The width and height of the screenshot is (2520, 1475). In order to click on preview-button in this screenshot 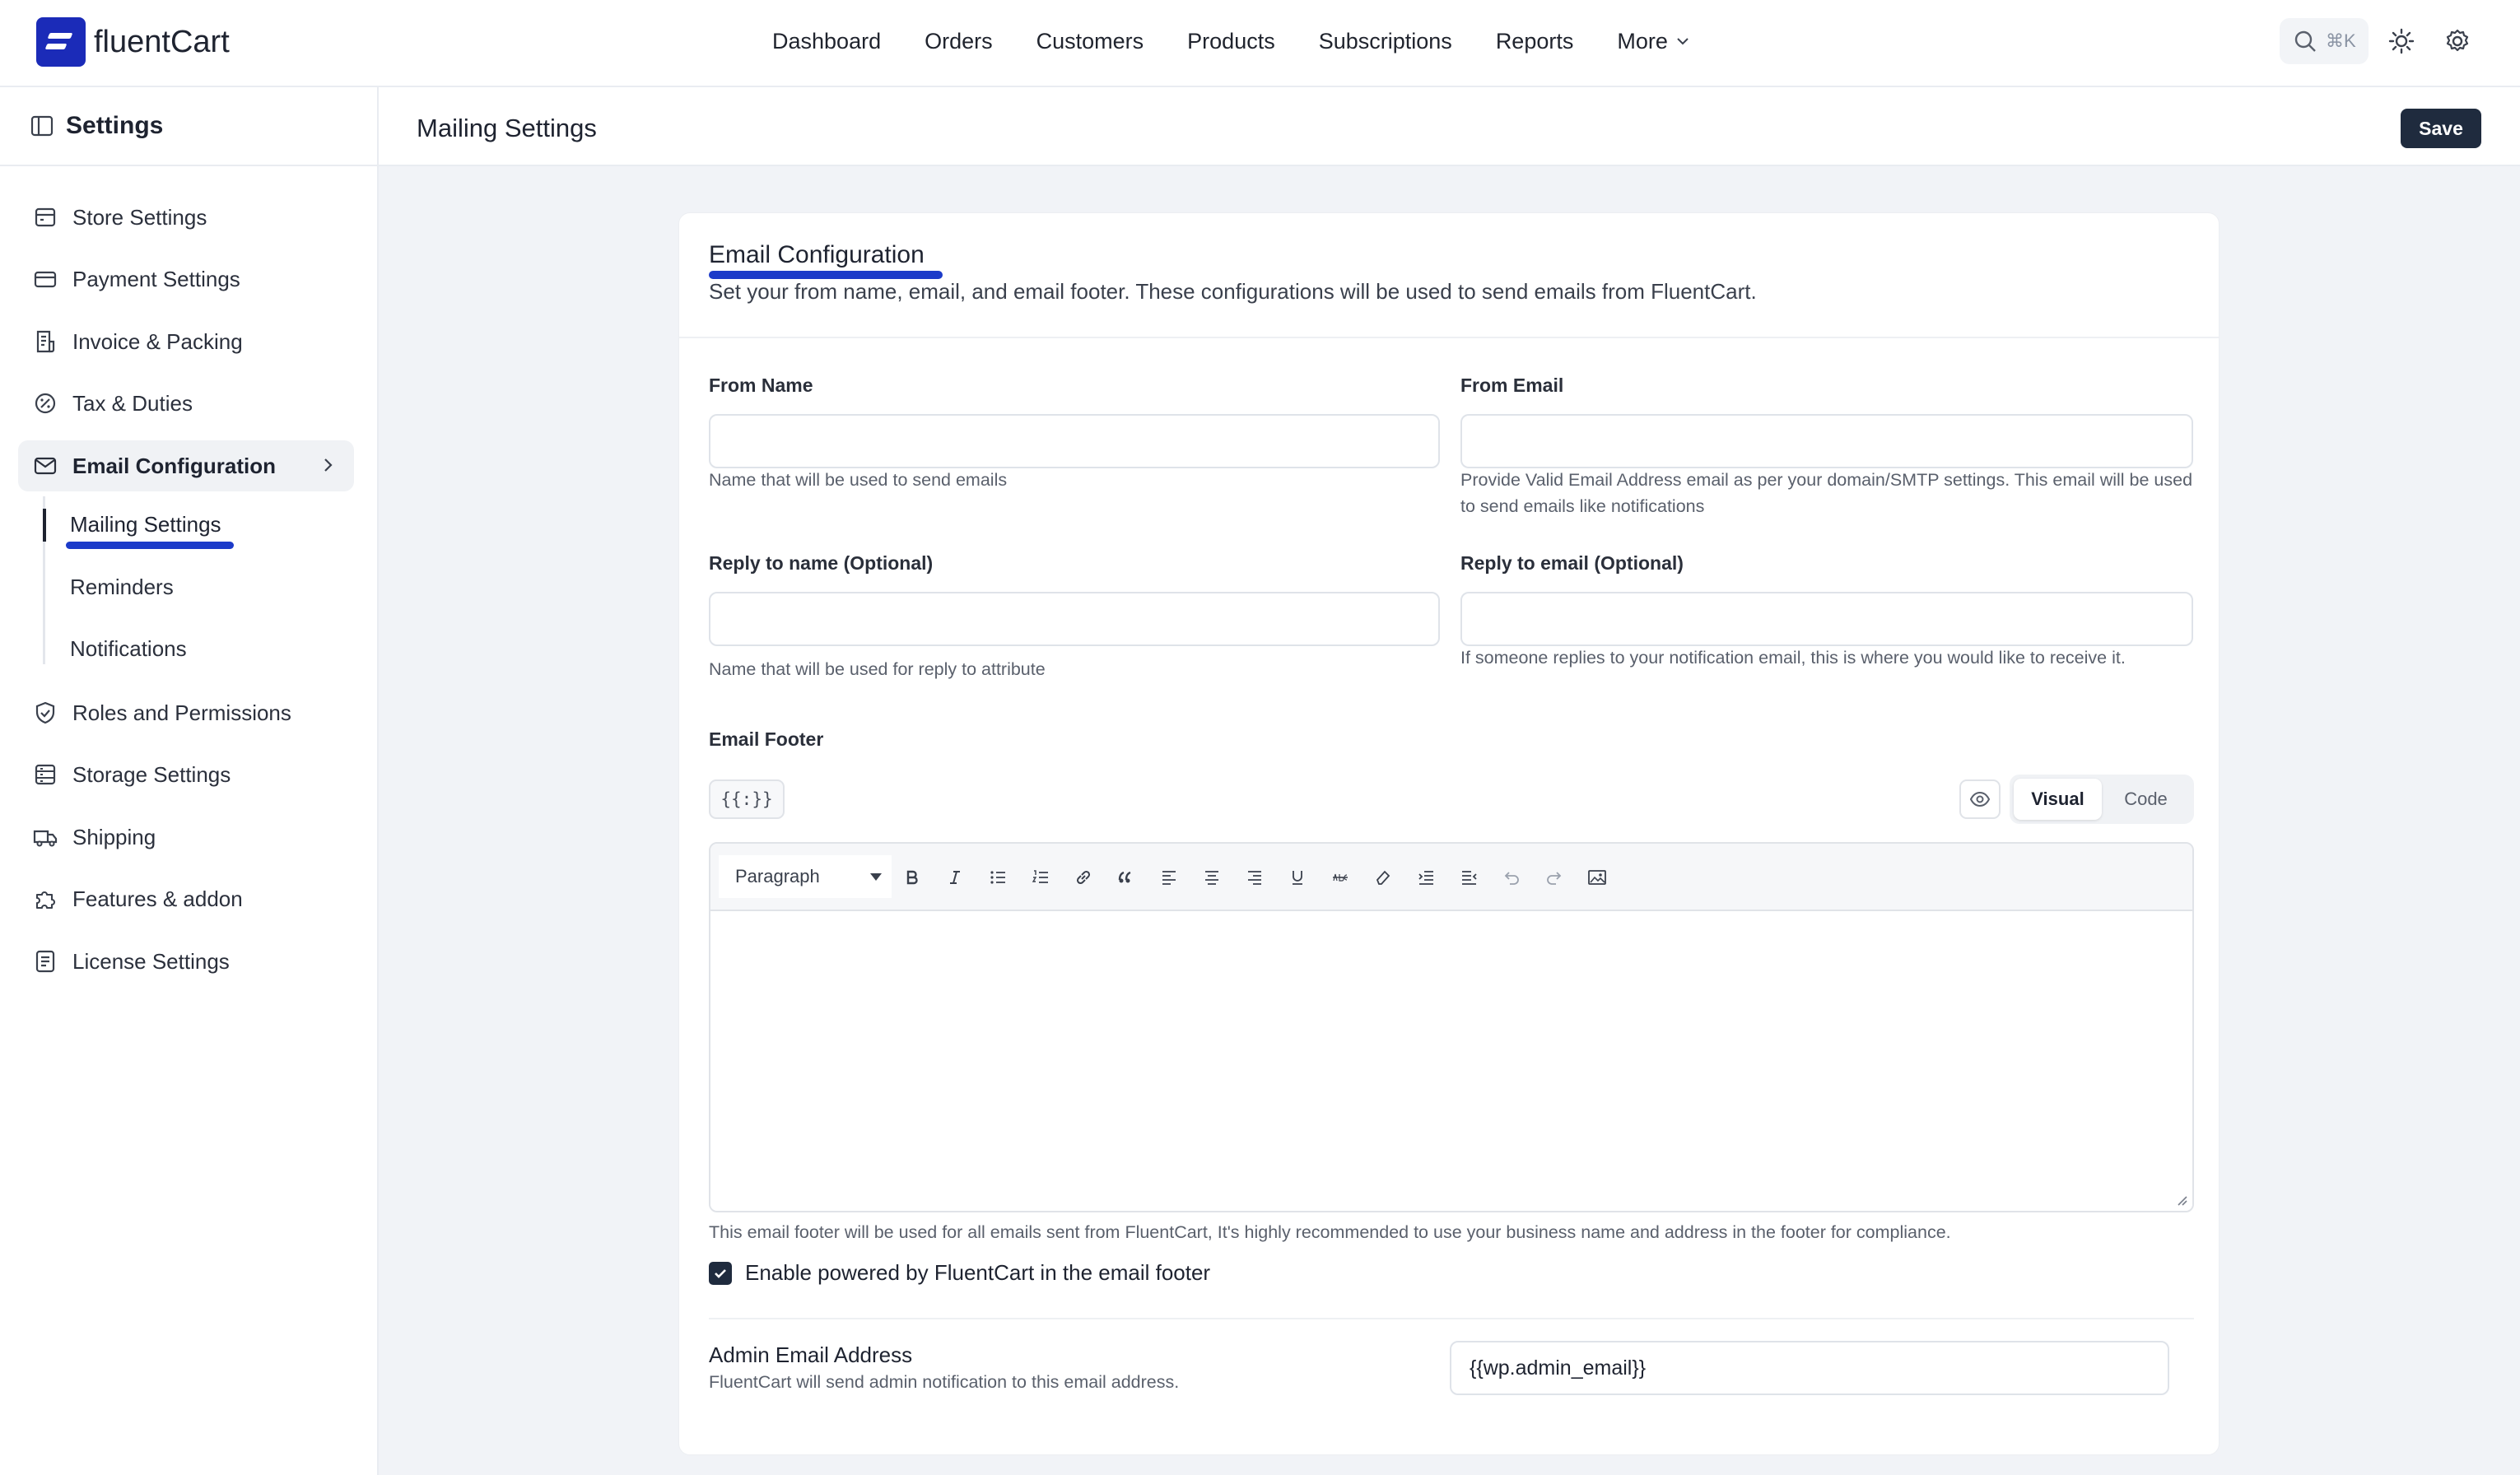, I will do `click(1980, 799)`.